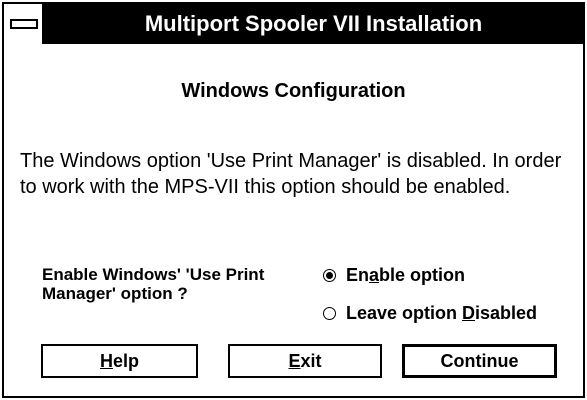  I want to click on radio-leave-disabled-label: Leave option Disabled, so click(442, 313).